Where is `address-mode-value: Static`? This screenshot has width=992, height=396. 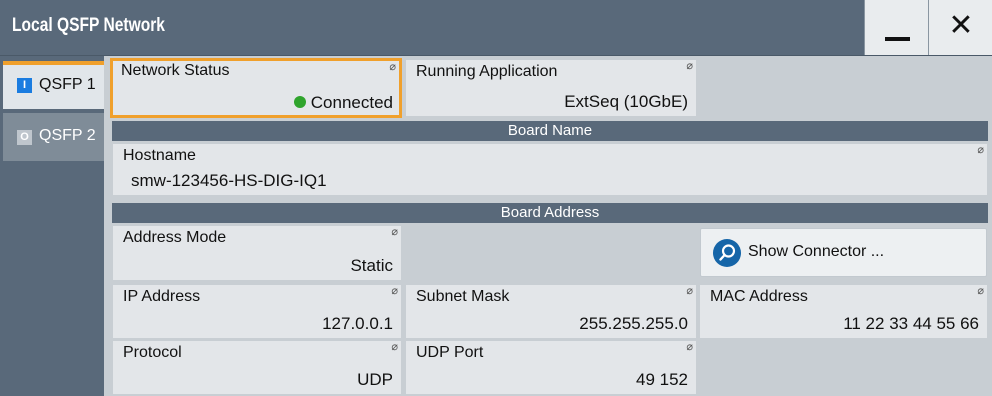
address-mode-value: Static is located at coordinates (371, 265).